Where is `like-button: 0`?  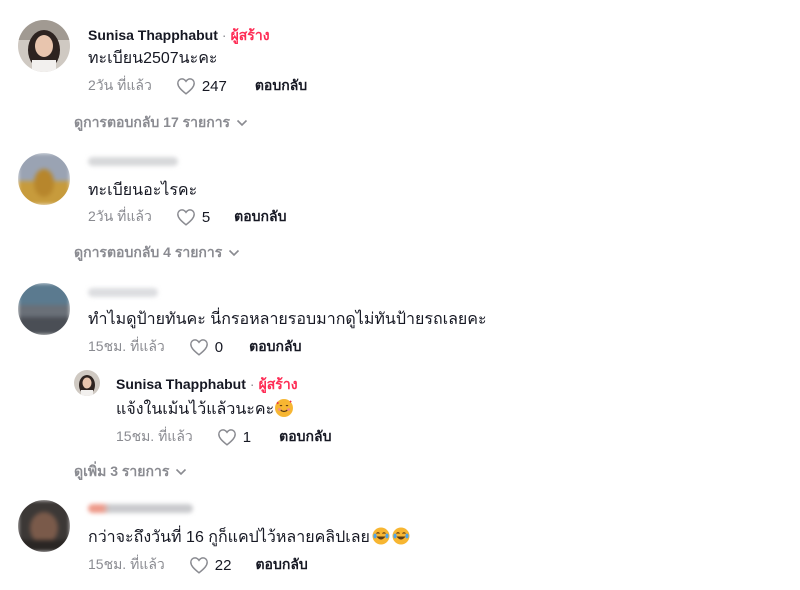 like-button: 0 is located at coordinates (206, 347).